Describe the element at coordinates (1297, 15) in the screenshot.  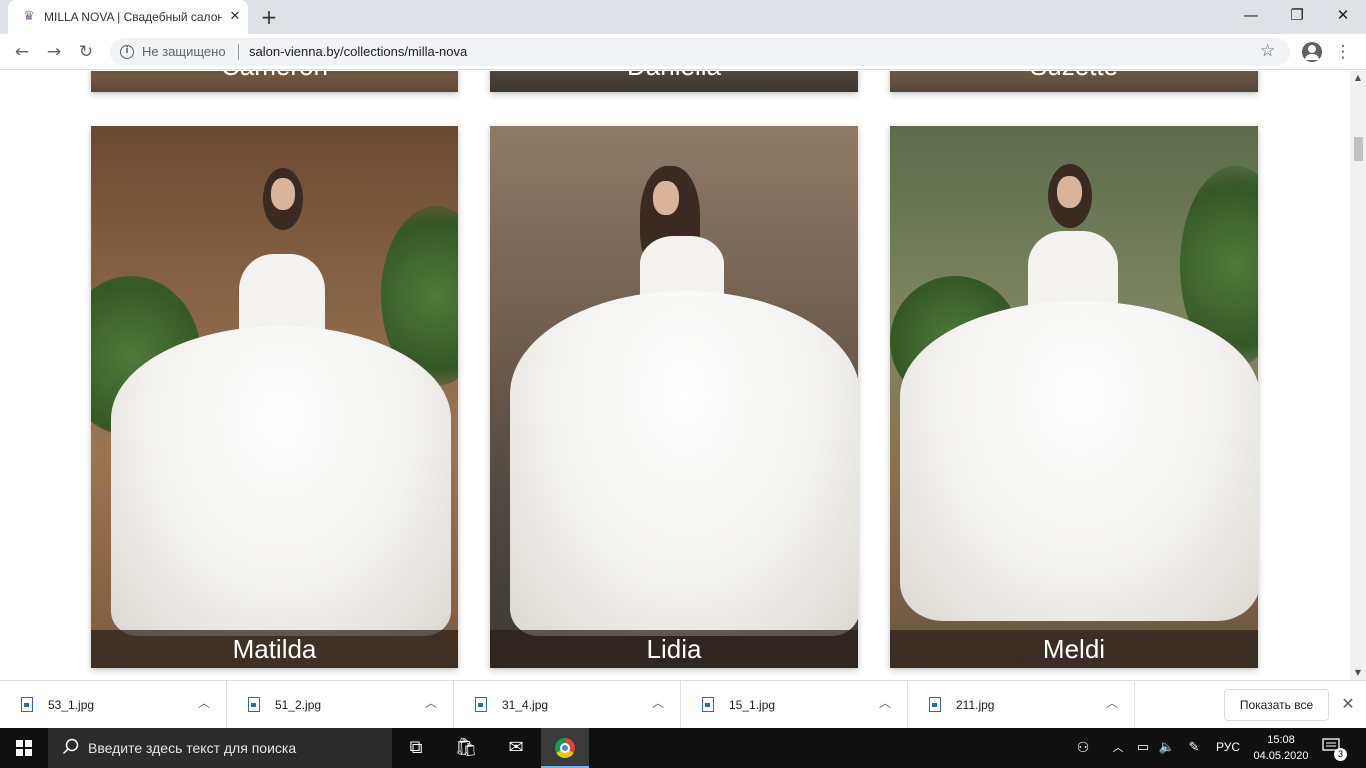
I see `restore-button: ❐` at that location.